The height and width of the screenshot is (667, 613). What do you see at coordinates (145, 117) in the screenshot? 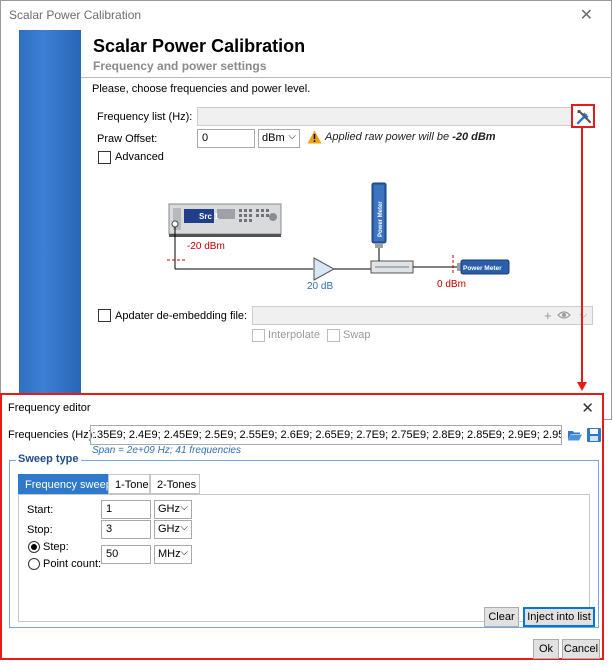
I see `frequency-list-label: Frequency list (Hz):` at bounding box center [145, 117].